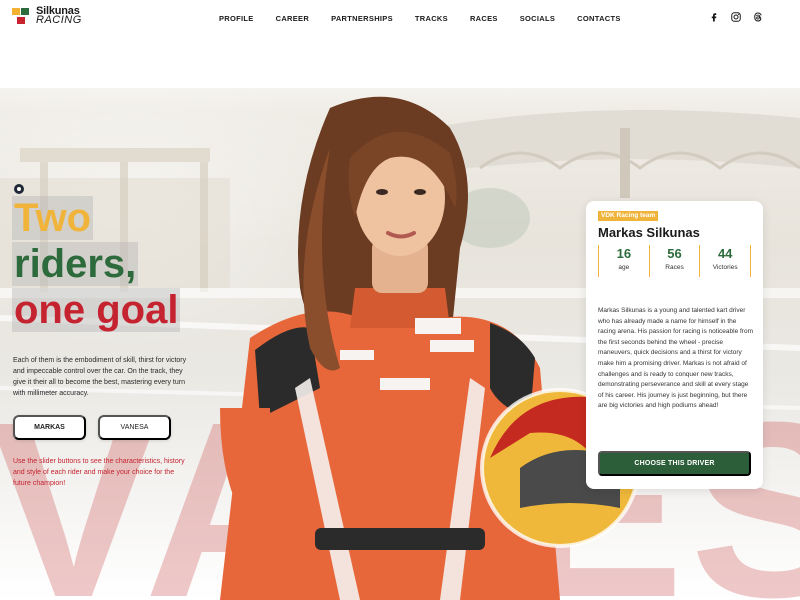 The width and height of the screenshot is (800, 600). I want to click on nav-socials: SOCIALS, so click(537, 18).